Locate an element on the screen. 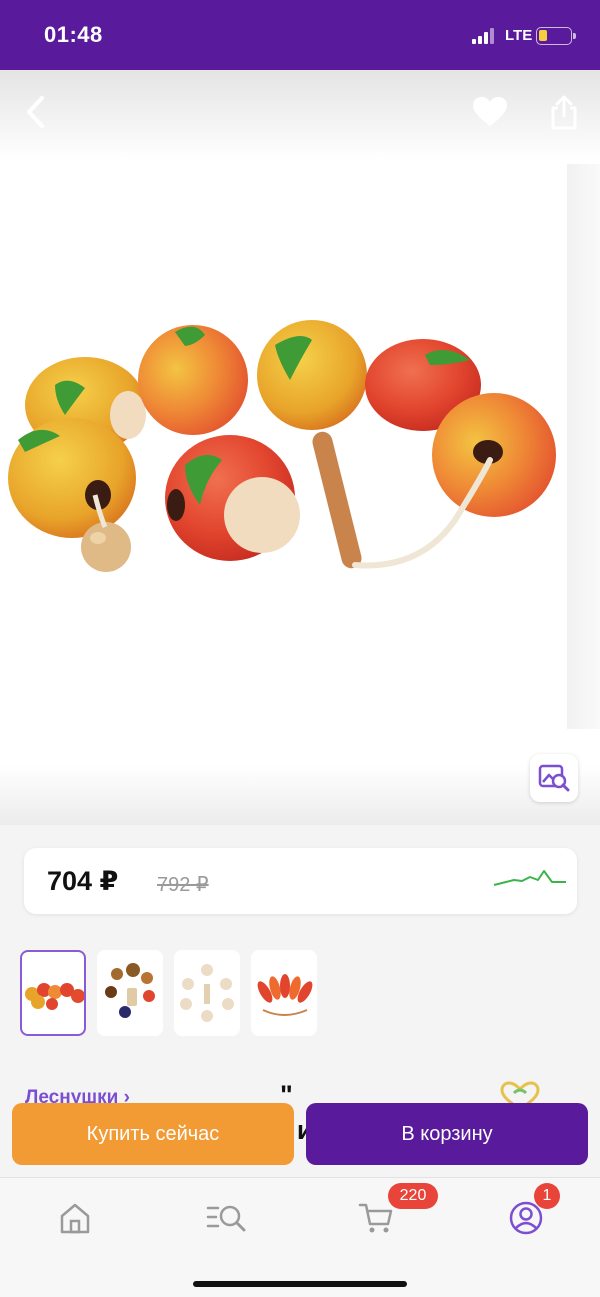 This screenshot has width=600, height=1297. visual-search-button is located at coordinates (554, 778).